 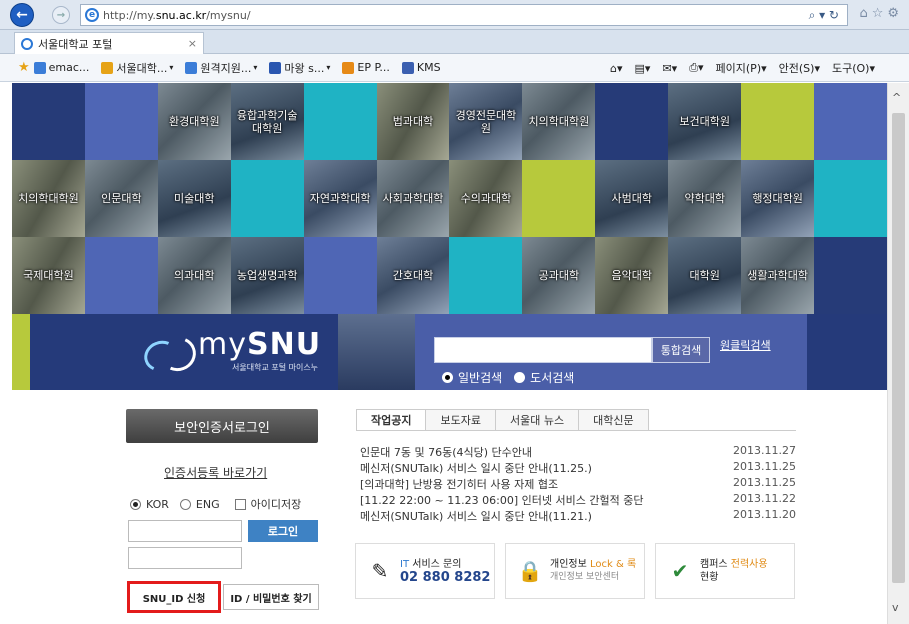 What do you see at coordinates (240, 504) in the screenshot?
I see `save-id-checkbox` at bounding box center [240, 504].